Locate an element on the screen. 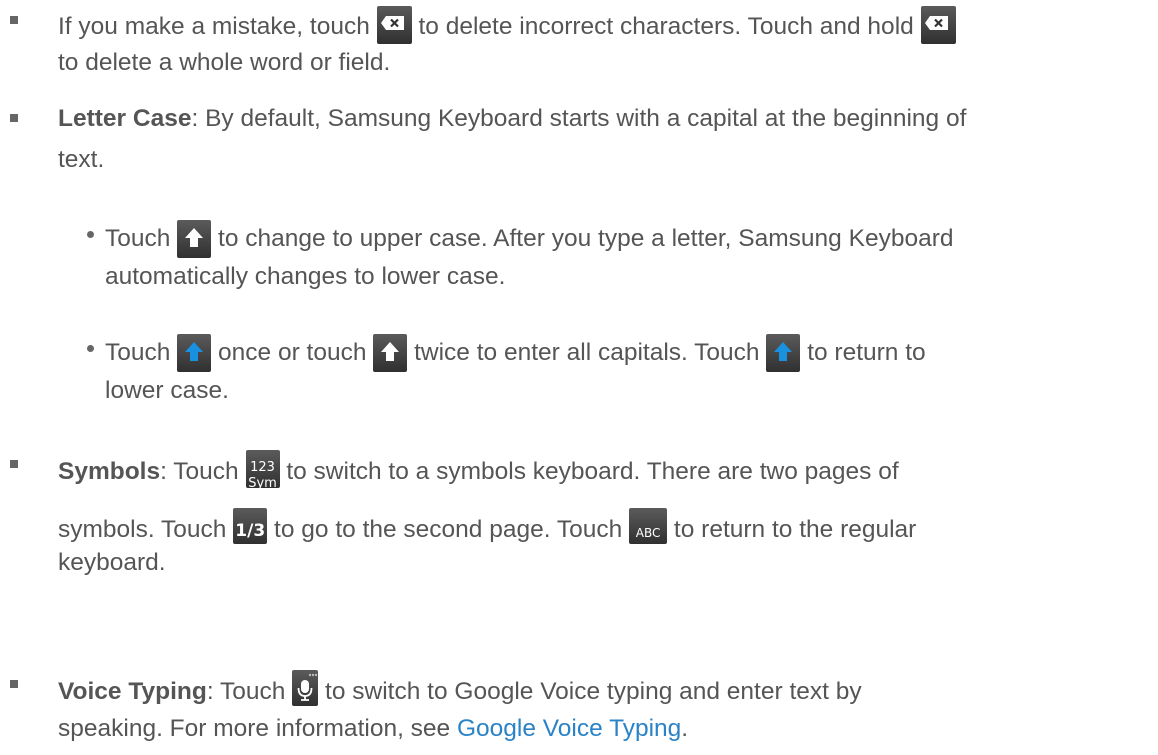  text: to return to the regular is located at coordinates (795, 529).